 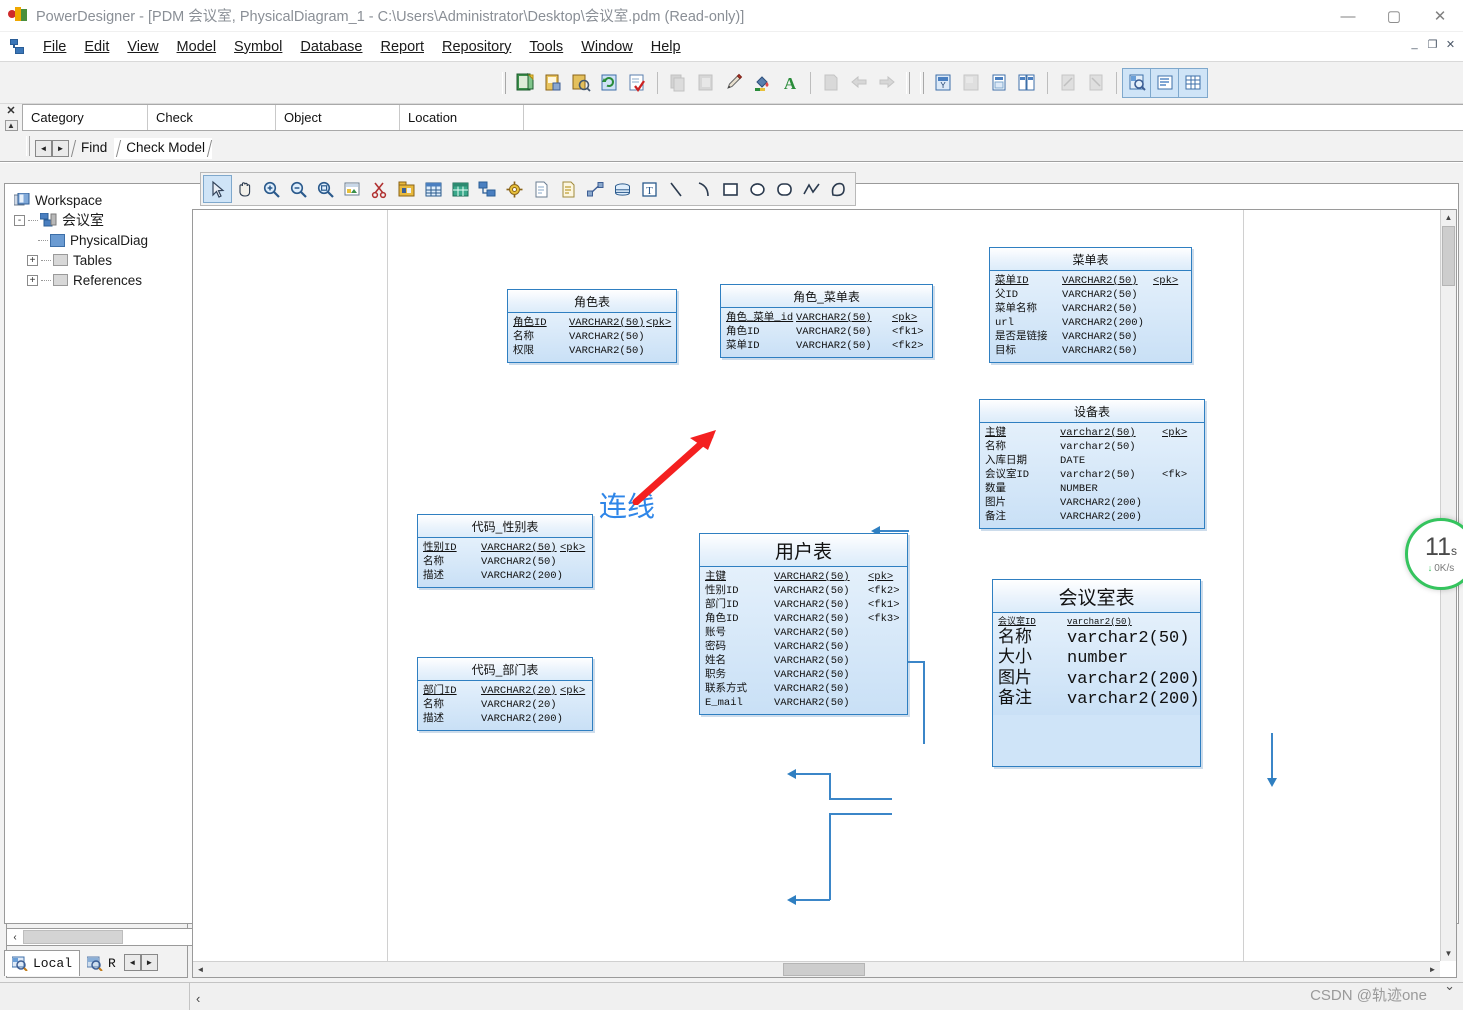 I want to click on expander-expand-references-icon: +, so click(x=32, y=280).